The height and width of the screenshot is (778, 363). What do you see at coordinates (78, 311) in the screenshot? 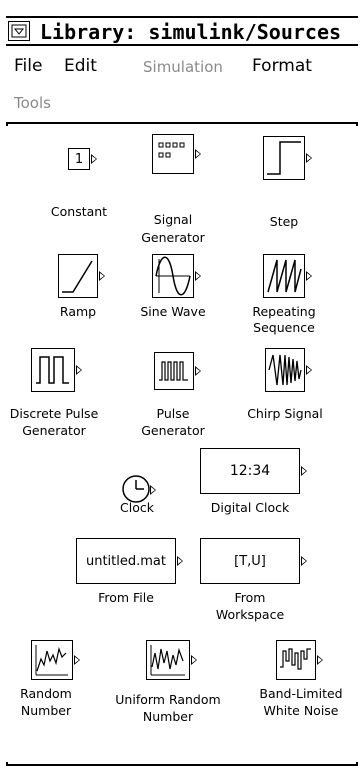
I see `ramp-label: Ramp` at bounding box center [78, 311].